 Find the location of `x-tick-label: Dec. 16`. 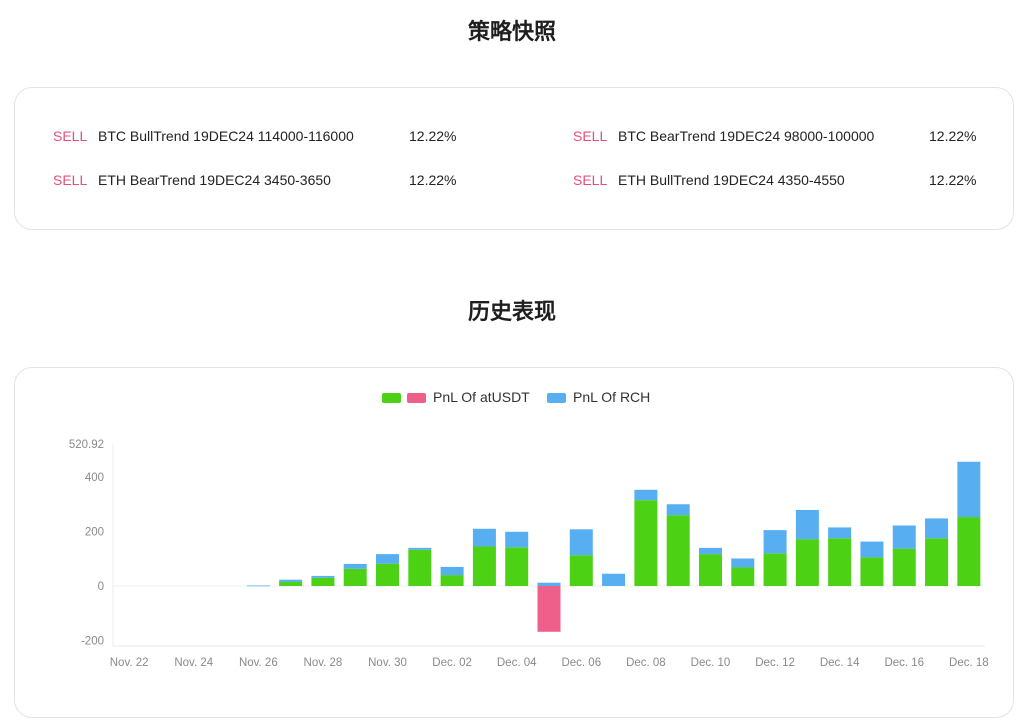

x-tick-label: Dec. 16 is located at coordinates (904, 663).